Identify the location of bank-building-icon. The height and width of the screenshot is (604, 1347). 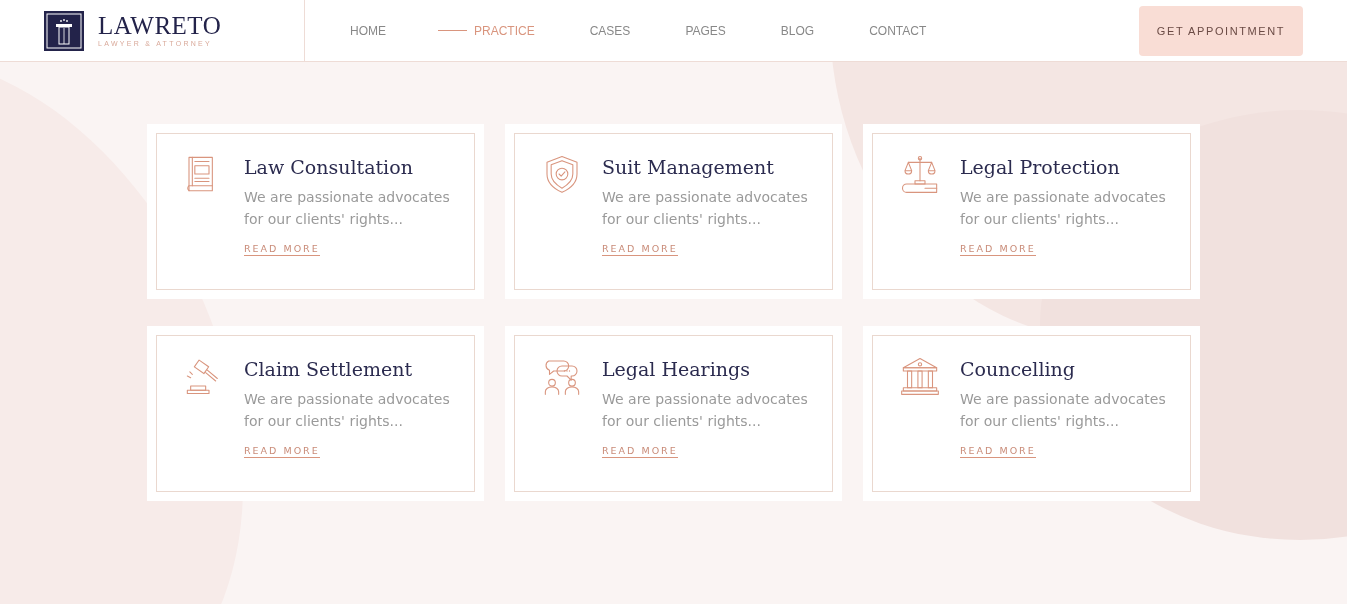
(920, 376).